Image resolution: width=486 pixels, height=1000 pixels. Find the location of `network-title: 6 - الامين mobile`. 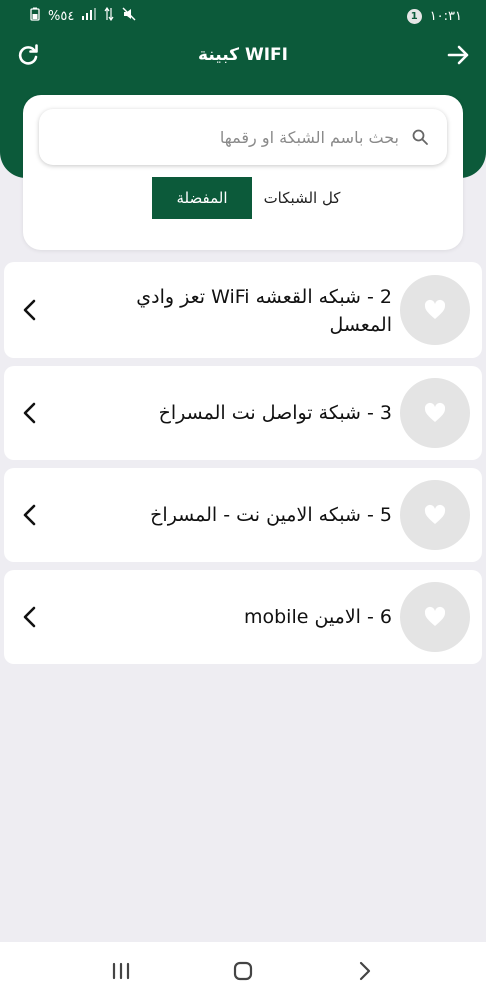

network-title: 6 - الامين mobile is located at coordinates (317, 617).